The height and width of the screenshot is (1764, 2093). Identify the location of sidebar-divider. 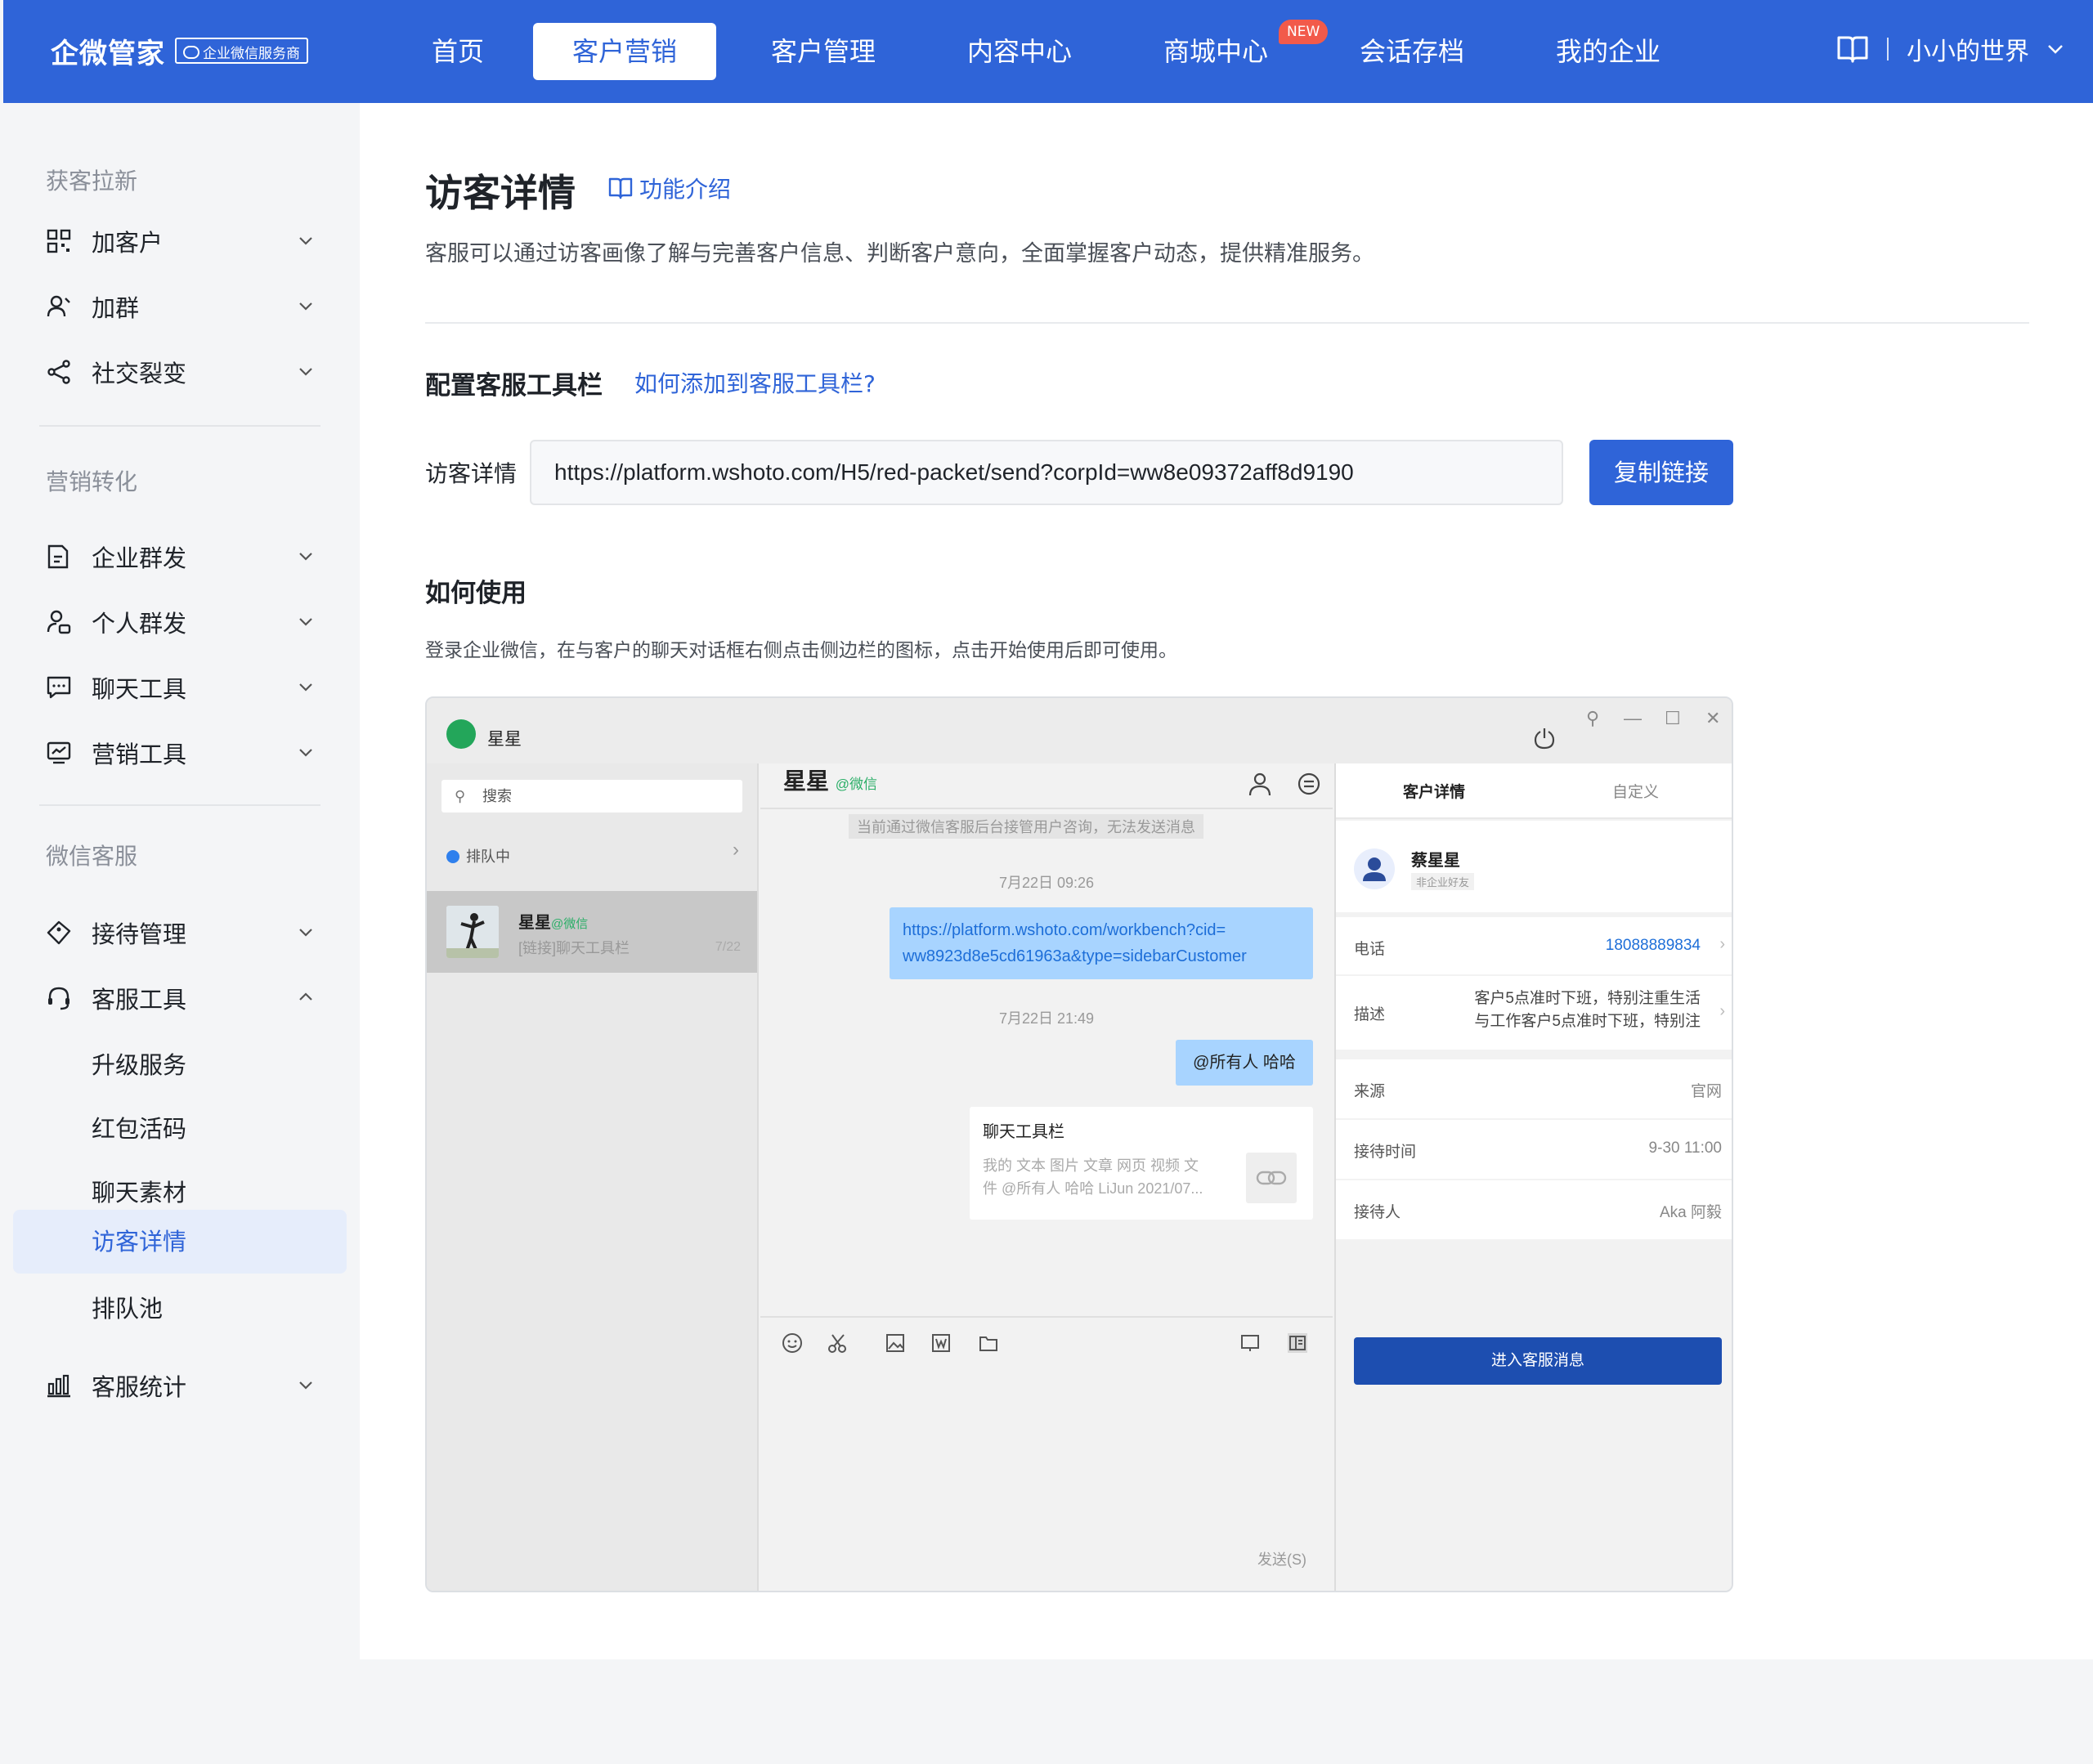
(180, 805).